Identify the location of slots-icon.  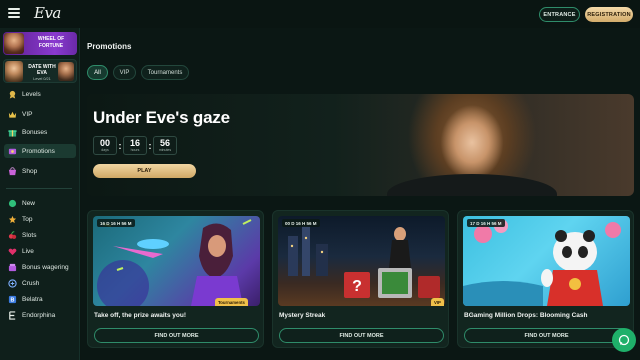
(12, 235).